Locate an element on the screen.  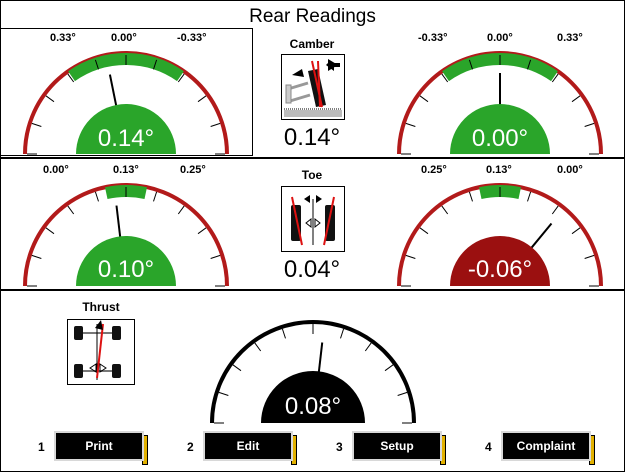
camber-wheel-icon is located at coordinates (313, 87).